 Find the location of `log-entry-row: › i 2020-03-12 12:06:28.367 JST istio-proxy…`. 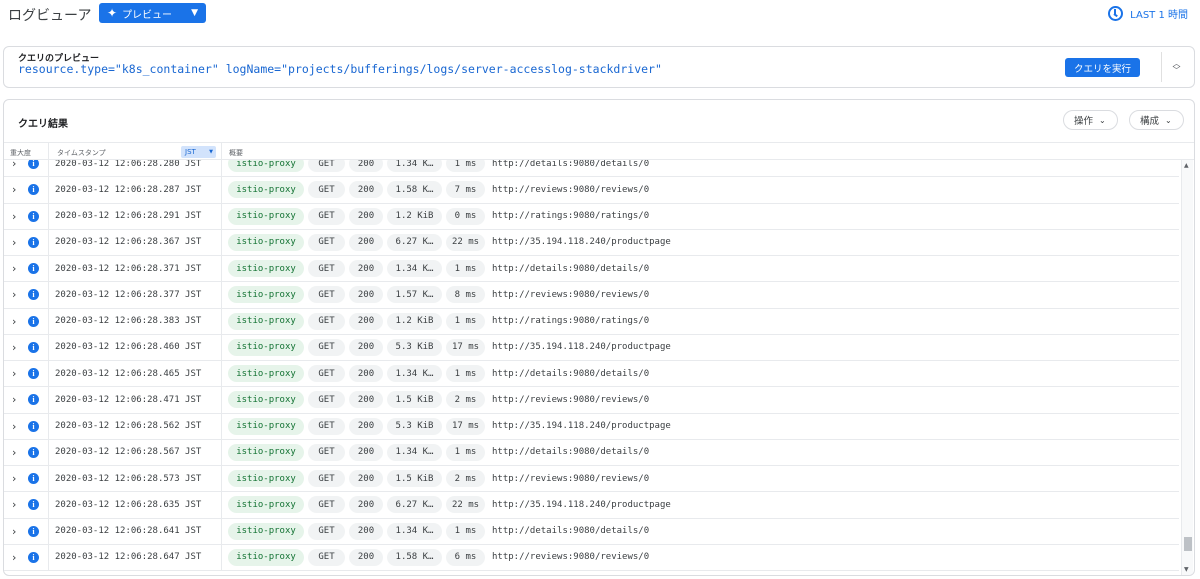

log-entry-row: › i 2020-03-12 12:06:28.367 JST istio-proxy… is located at coordinates (591, 242).